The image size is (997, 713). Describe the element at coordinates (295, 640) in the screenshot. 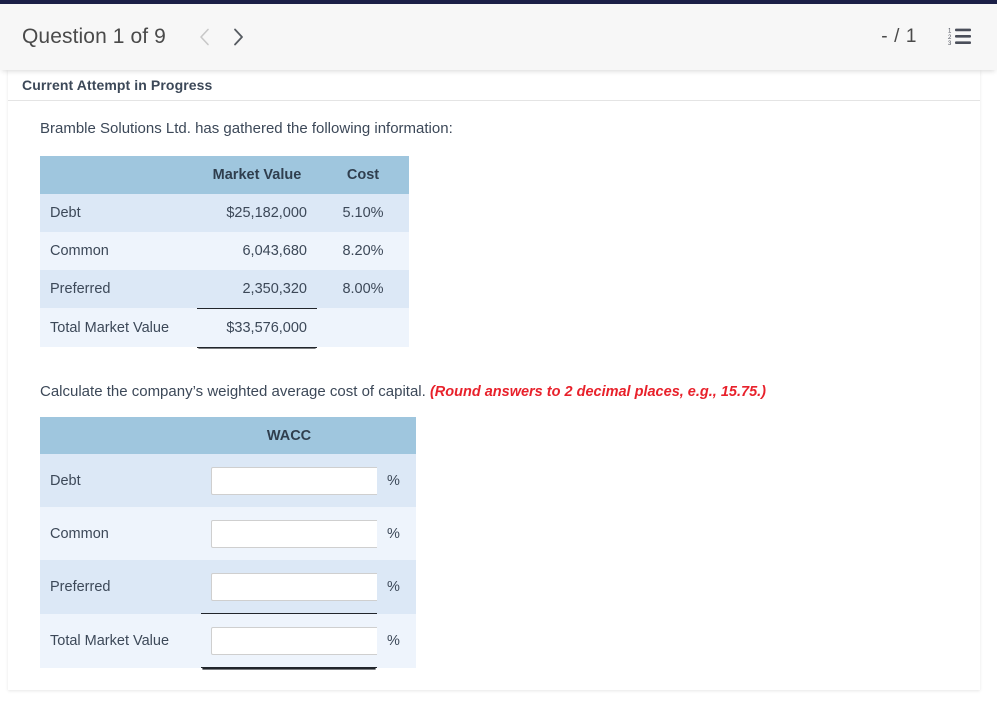

I see `wacc-total-input` at that location.